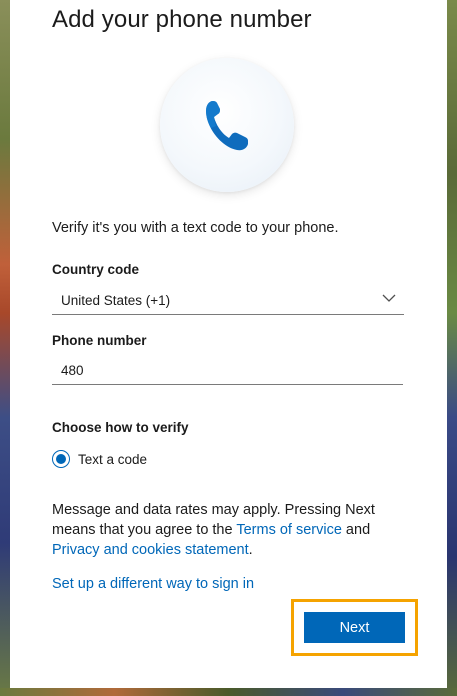 The image size is (457, 696). Describe the element at coordinates (116, 300) in the screenshot. I see `country-code-value: United States (+1)` at that location.